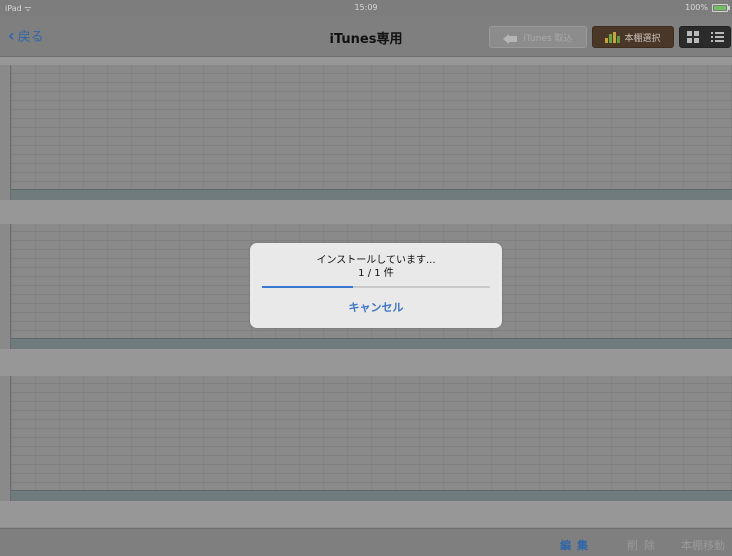 This screenshot has height=556, width=732. I want to click on status-time: 15:09, so click(366, 7).